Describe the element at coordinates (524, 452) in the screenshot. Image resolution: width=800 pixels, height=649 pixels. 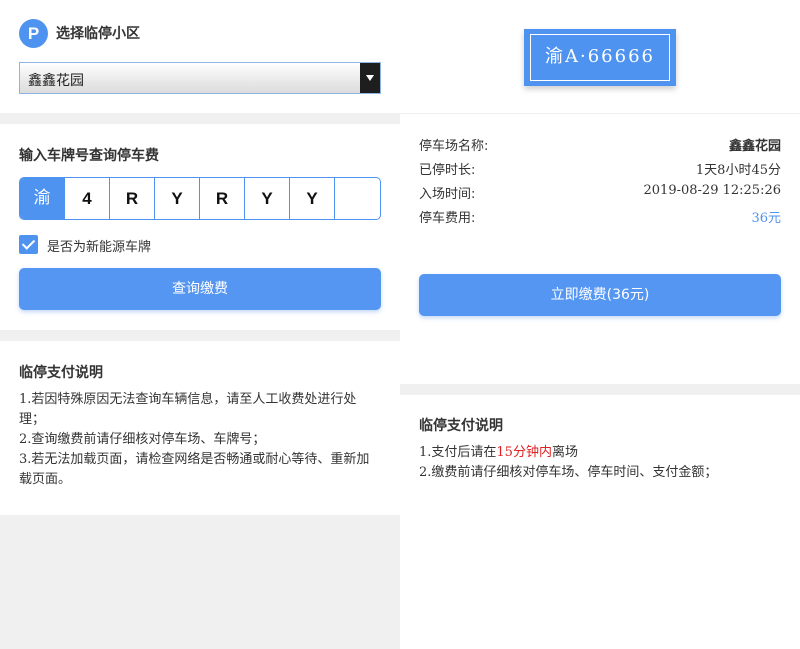
I see `note-line1-highlight: 15分钟内` at that location.